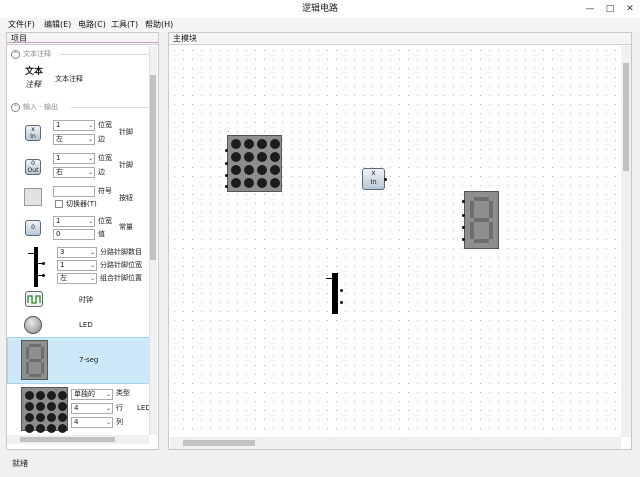  I want to click on led-matrix-rows-select: 4 ⌄, so click(92, 408).